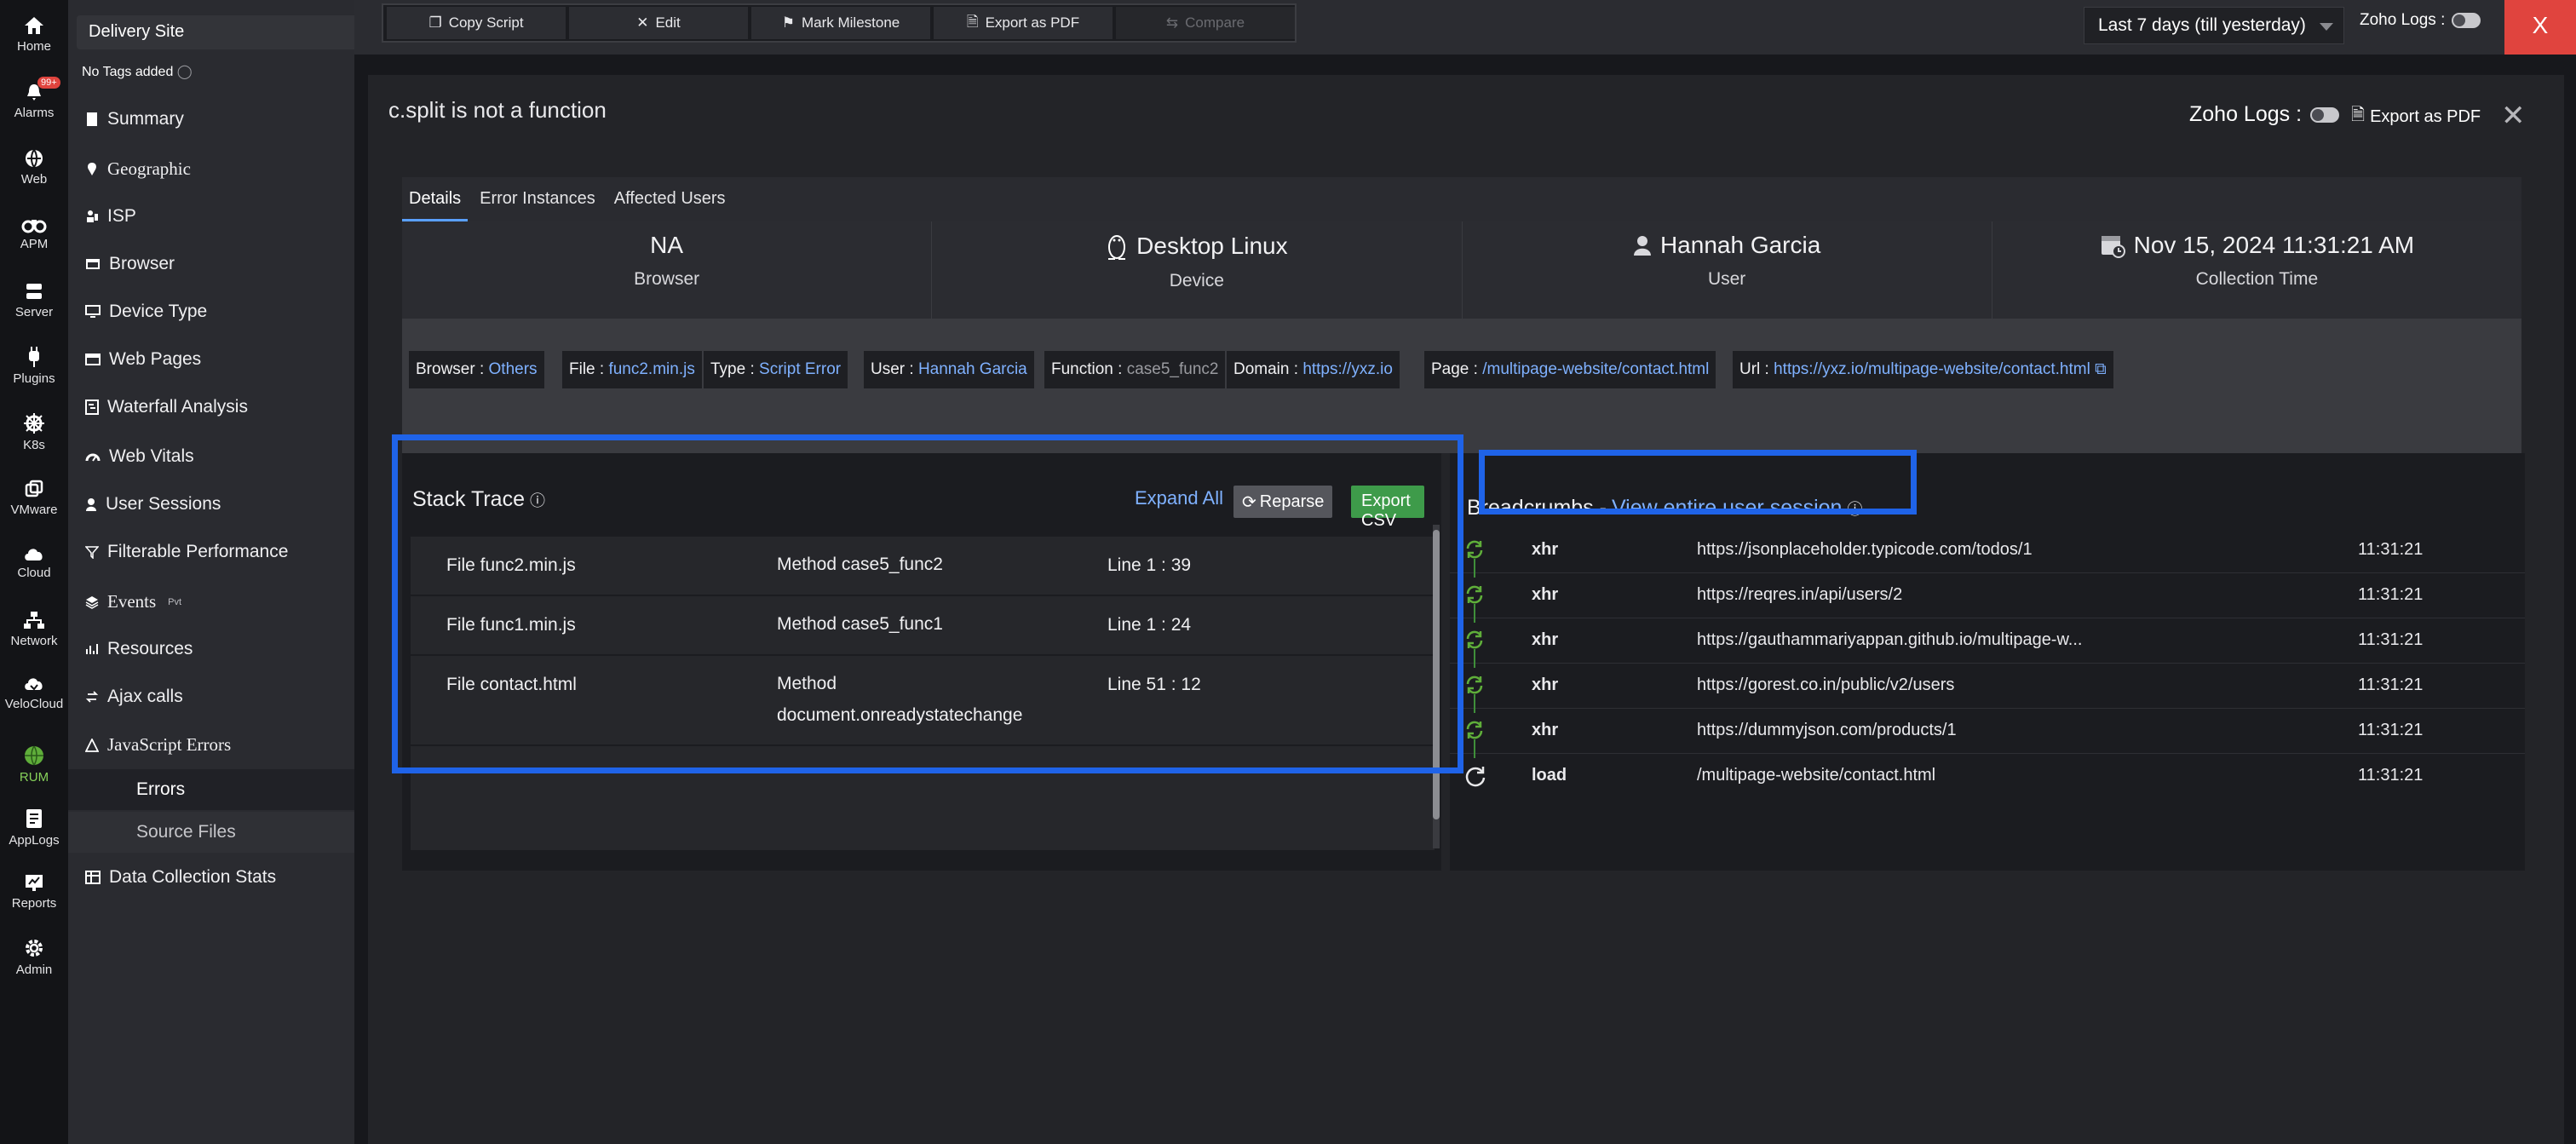  I want to click on globe-icon, so click(35, 158).